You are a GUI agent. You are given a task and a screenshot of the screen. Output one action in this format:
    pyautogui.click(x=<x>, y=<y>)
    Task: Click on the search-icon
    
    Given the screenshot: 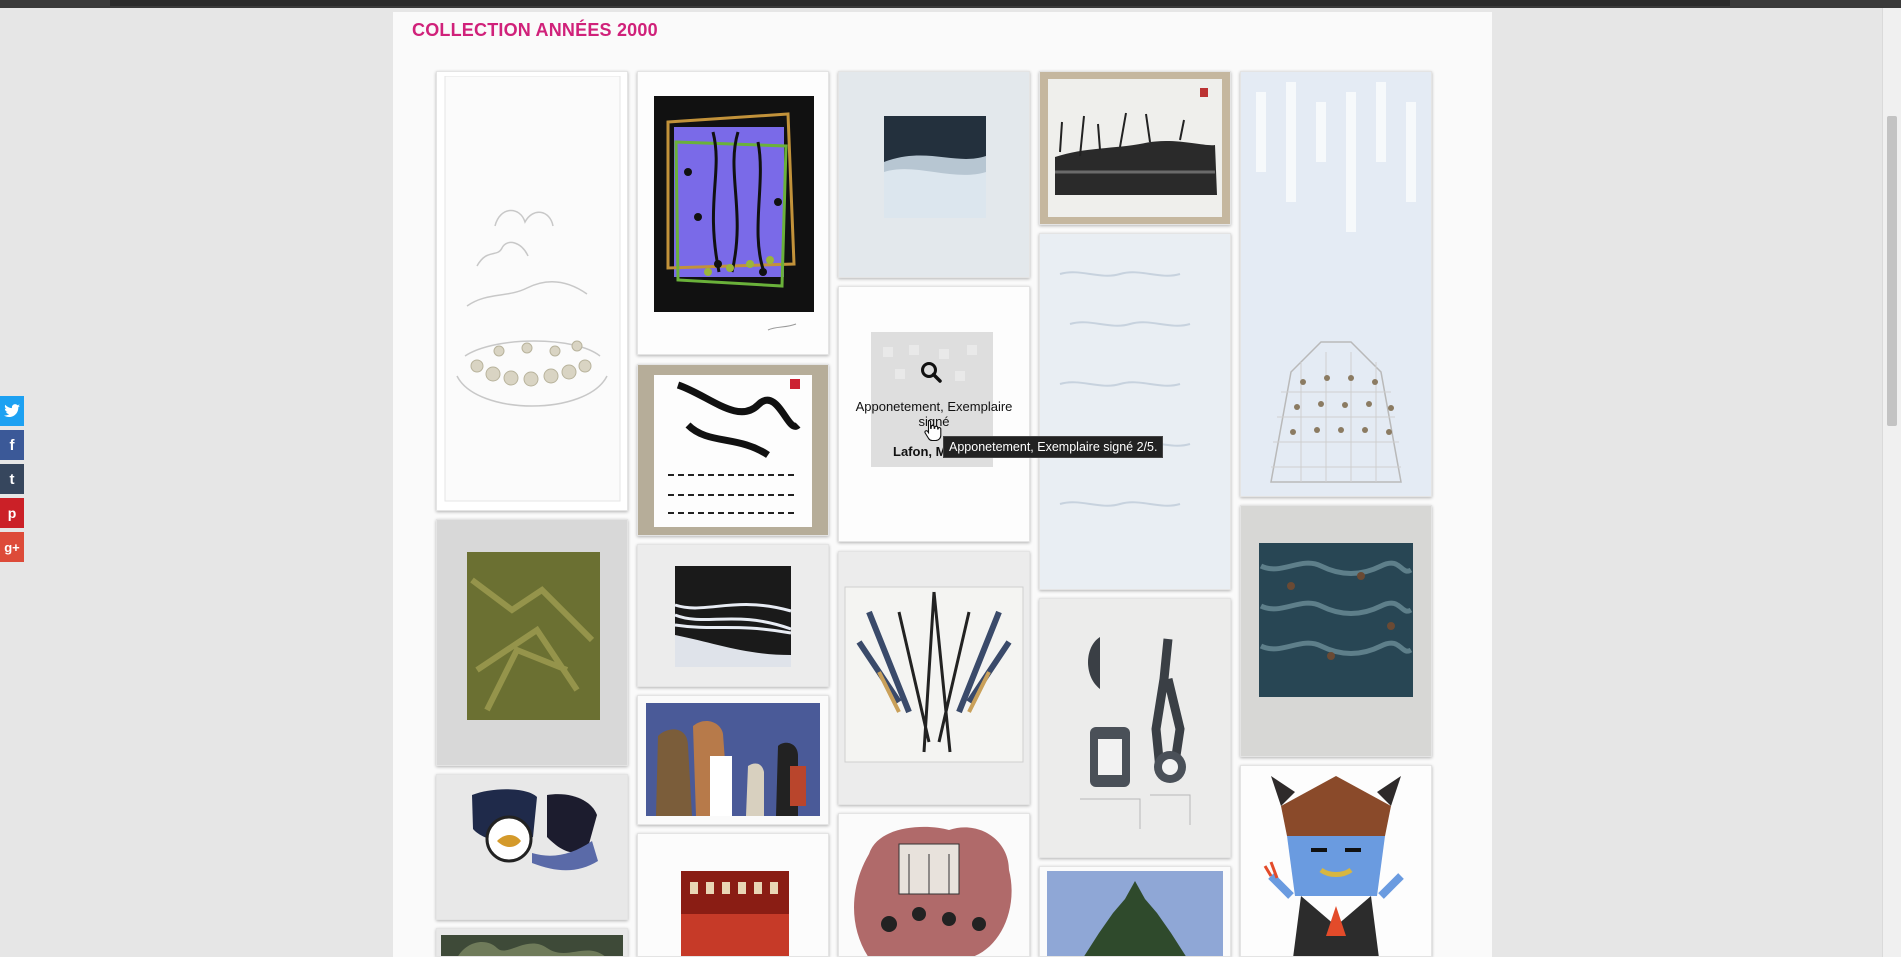 What is the action you would take?
    pyautogui.click(x=931, y=372)
    